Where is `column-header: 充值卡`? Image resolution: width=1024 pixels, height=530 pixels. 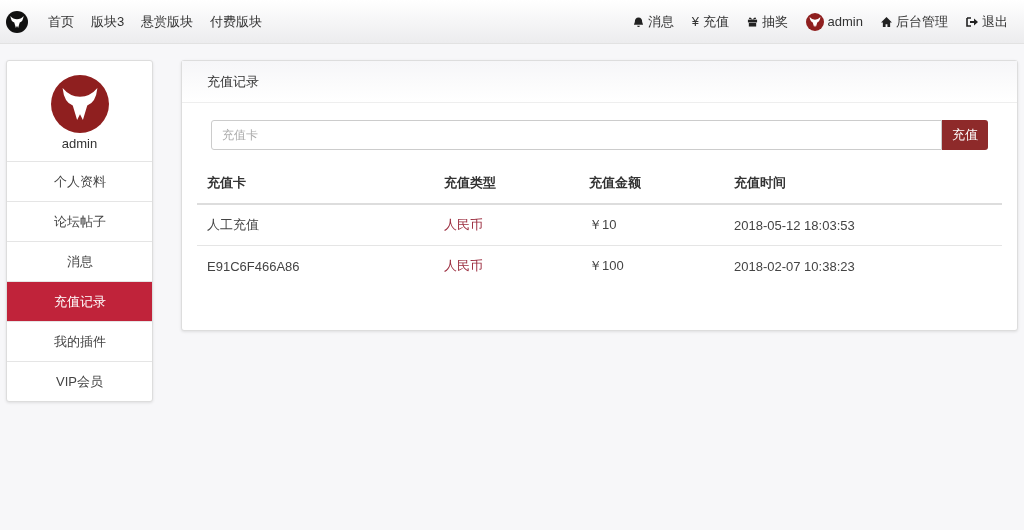
column-header: 充值卡 is located at coordinates (315, 183).